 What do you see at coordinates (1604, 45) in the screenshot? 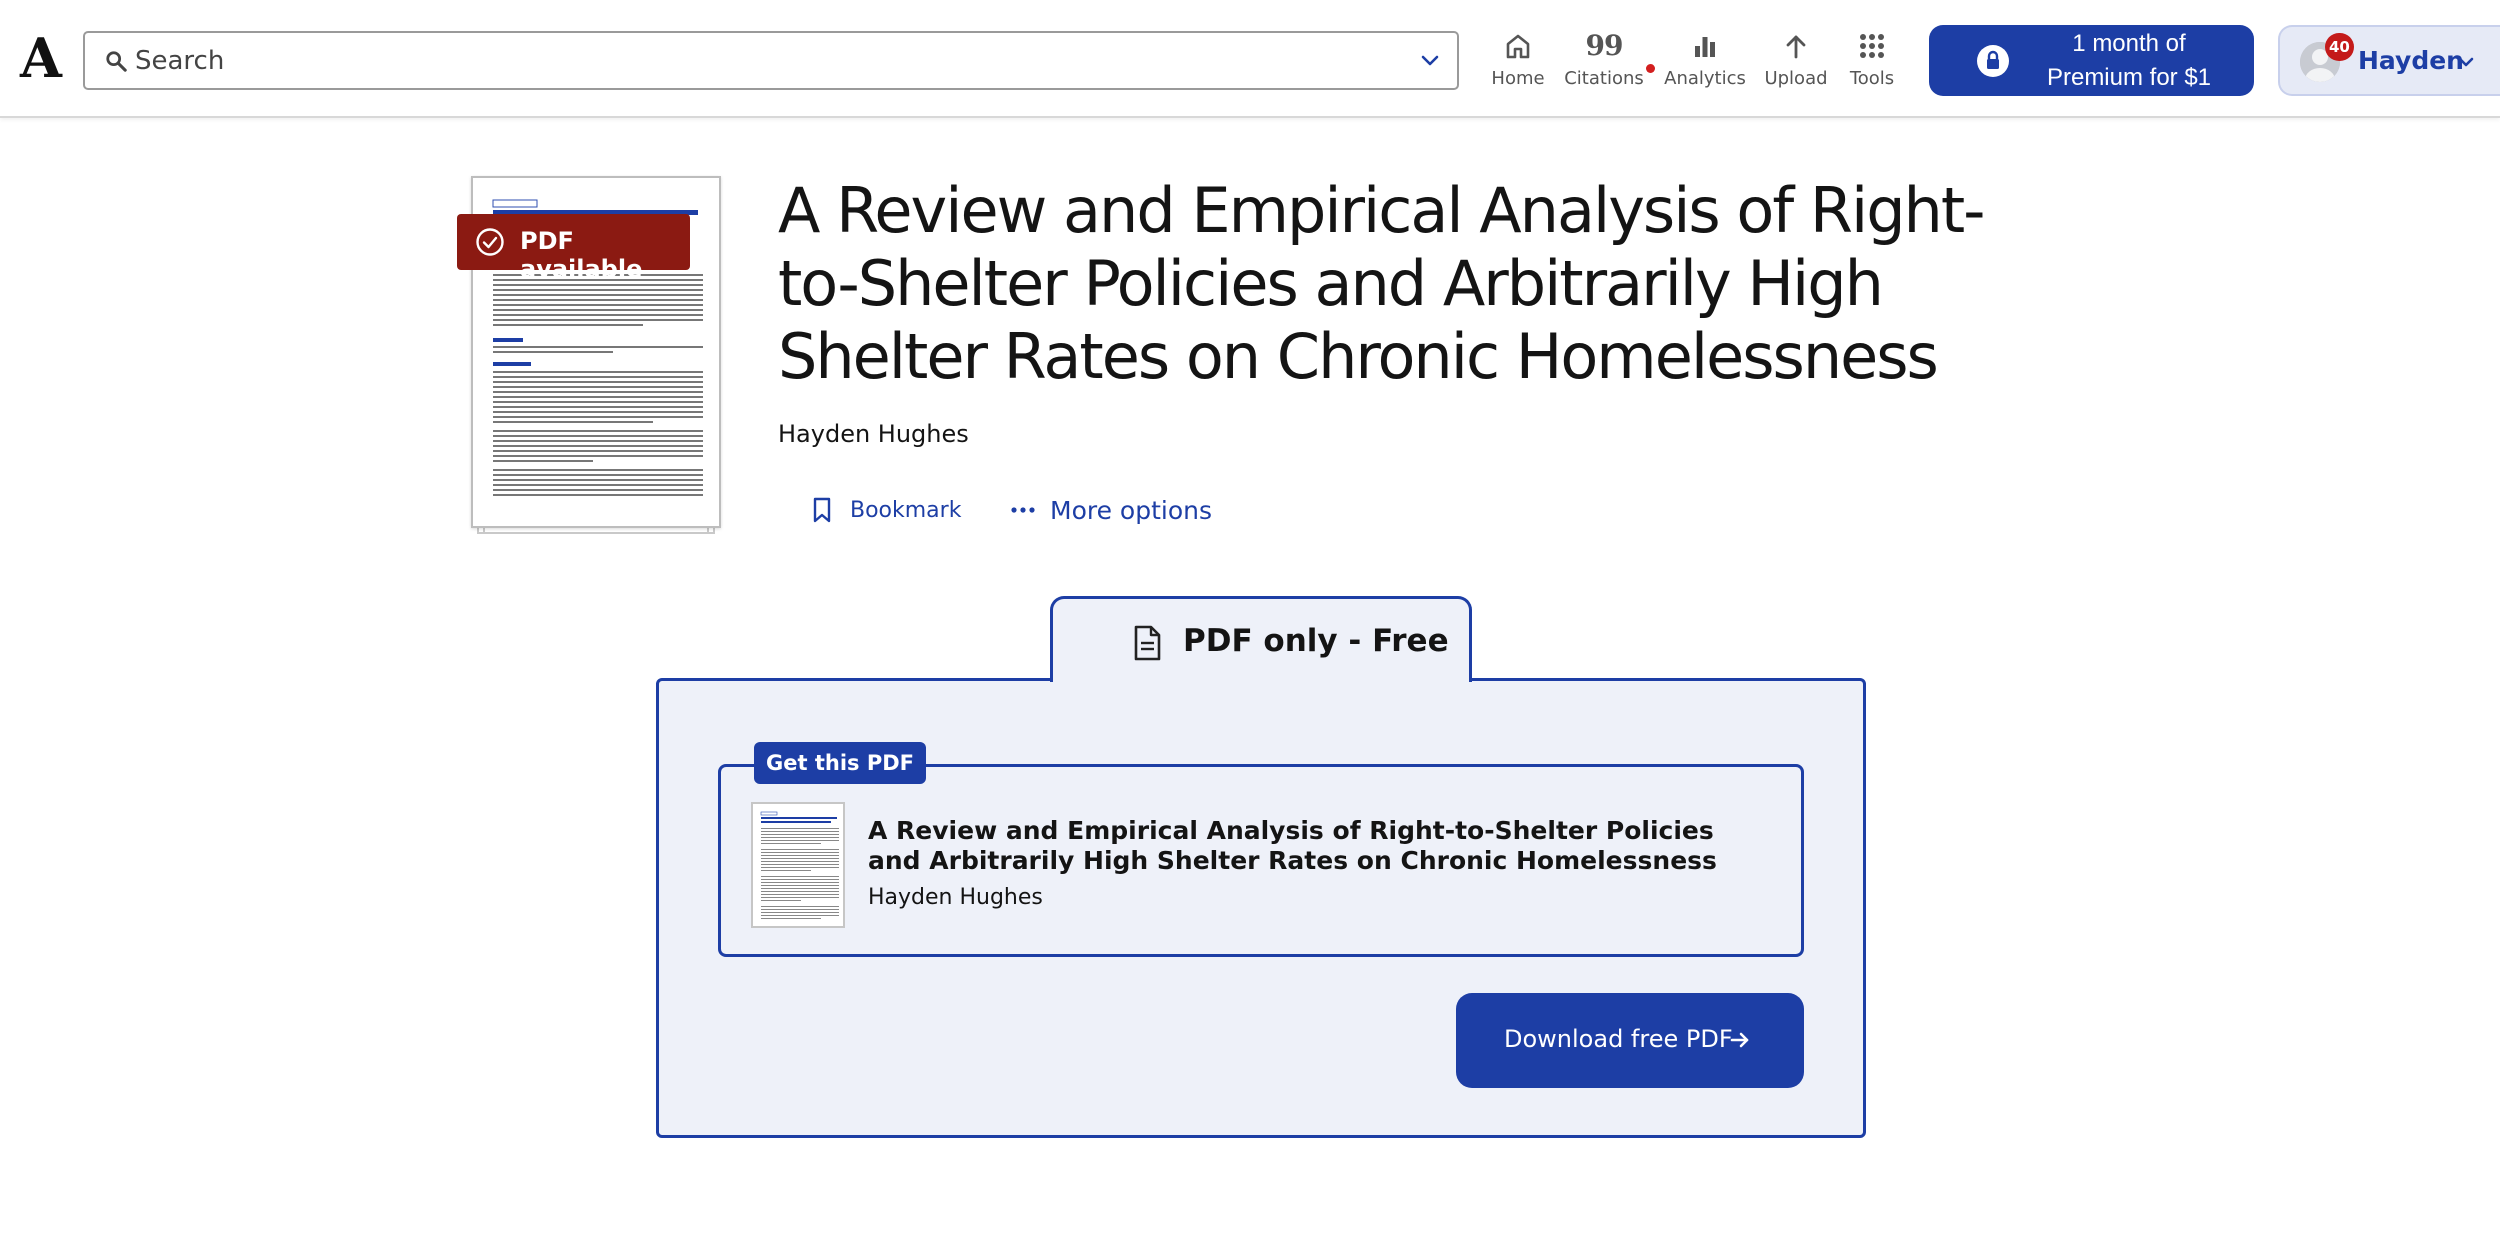
I see `citations-icon: 99` at bounding box center [1604, 45].